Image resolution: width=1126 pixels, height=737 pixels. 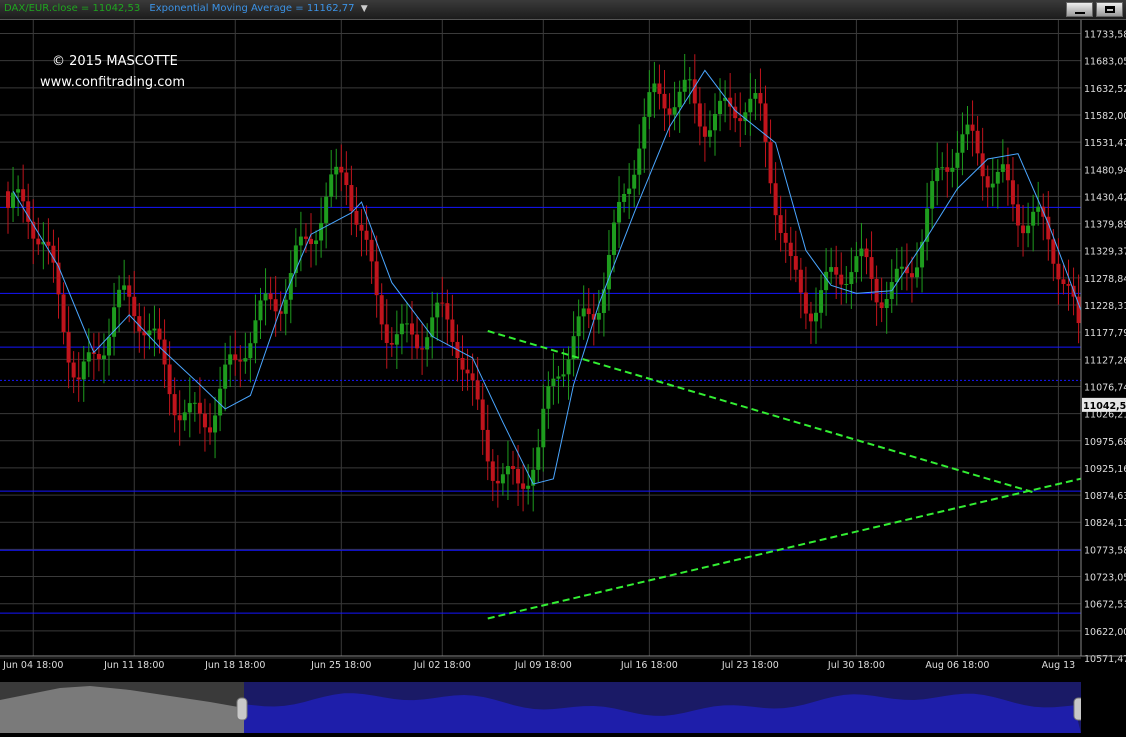 What do you see at coordinates (1059, 665) in the screenshot?
I see `time-tick-label: Aug 13` at bounding box center [1059, 665].